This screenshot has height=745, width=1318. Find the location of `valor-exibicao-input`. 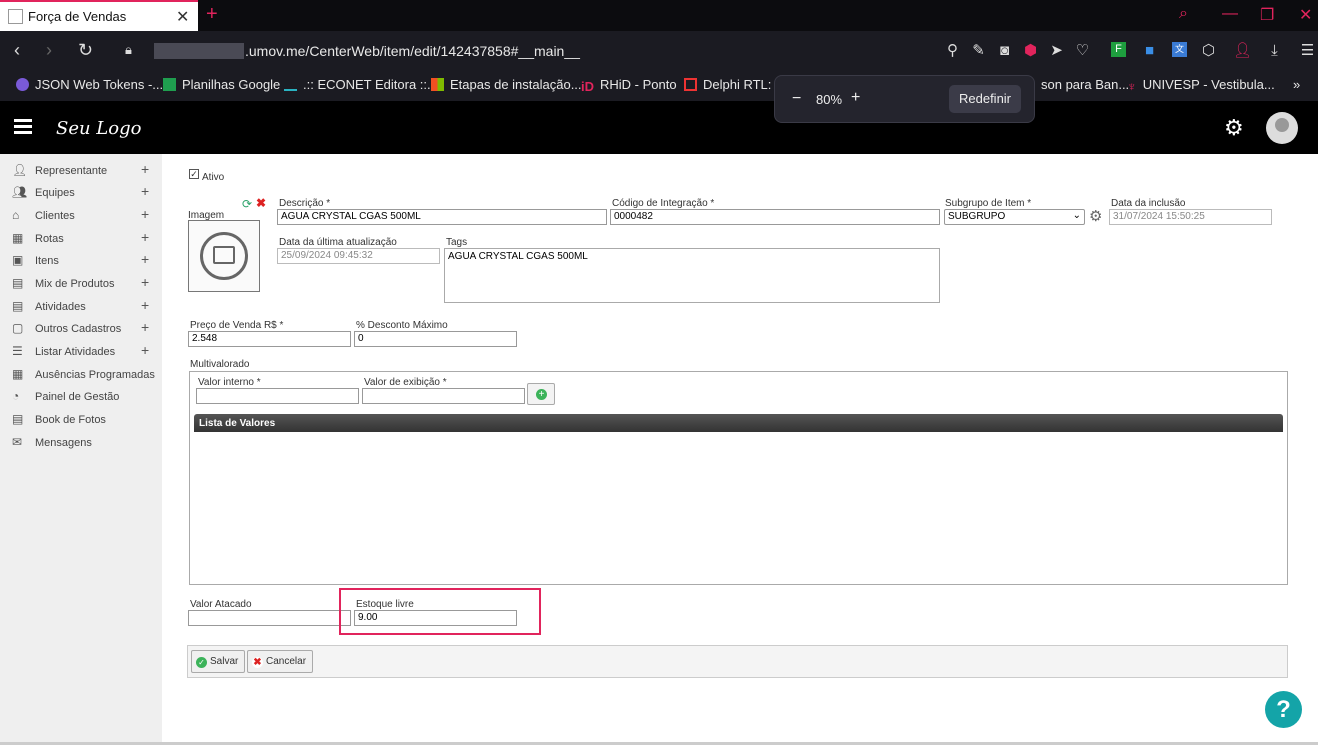

valor-exibicao-input is located at coordinates (443, 396).